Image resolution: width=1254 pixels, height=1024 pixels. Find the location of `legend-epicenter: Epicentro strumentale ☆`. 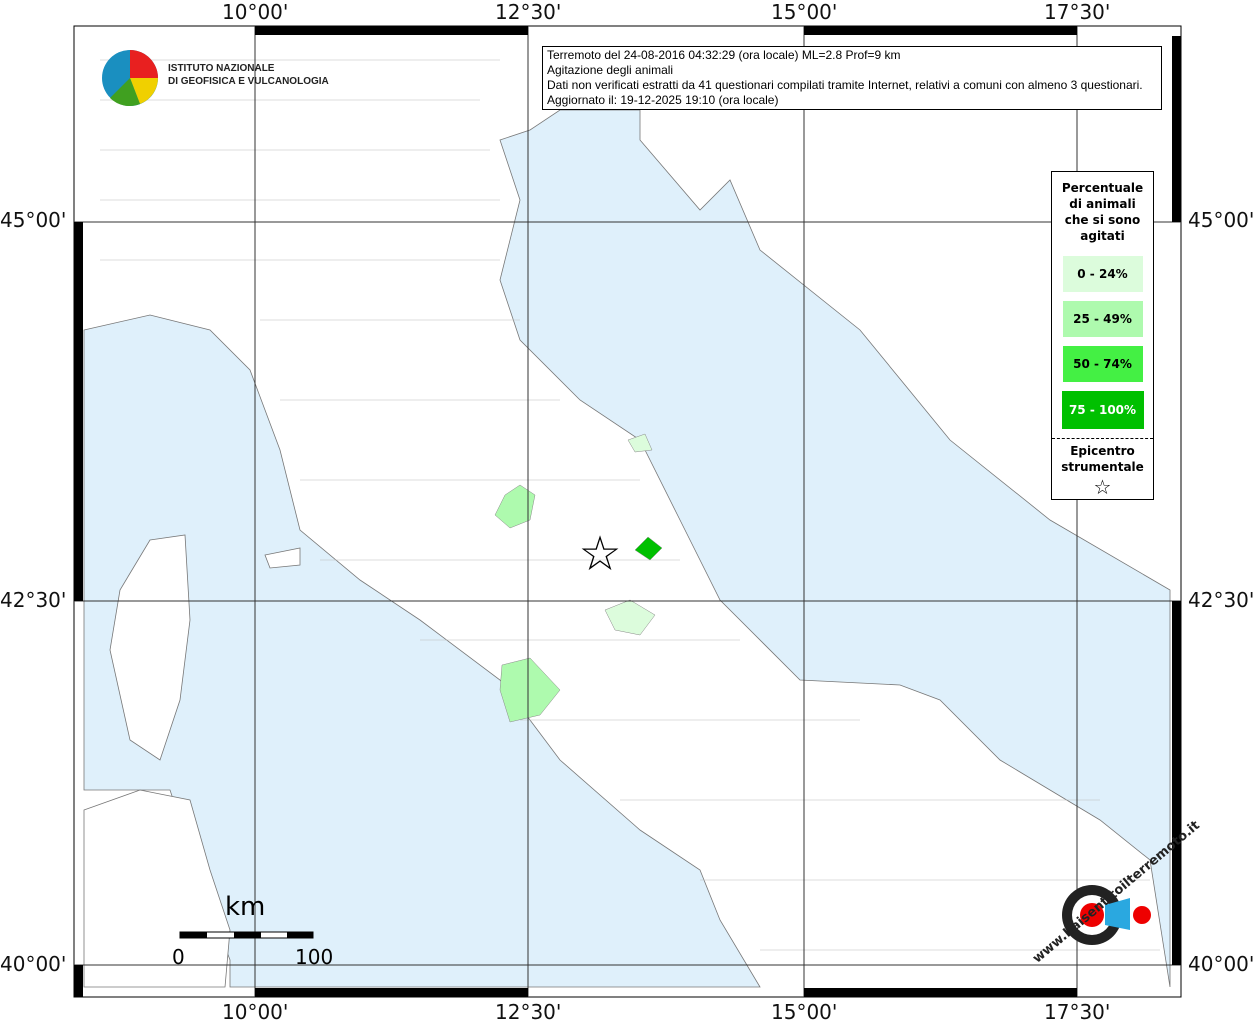

legend-epicenter: Epicentro strumentale ☆ is located at coordinates (1102, 468).